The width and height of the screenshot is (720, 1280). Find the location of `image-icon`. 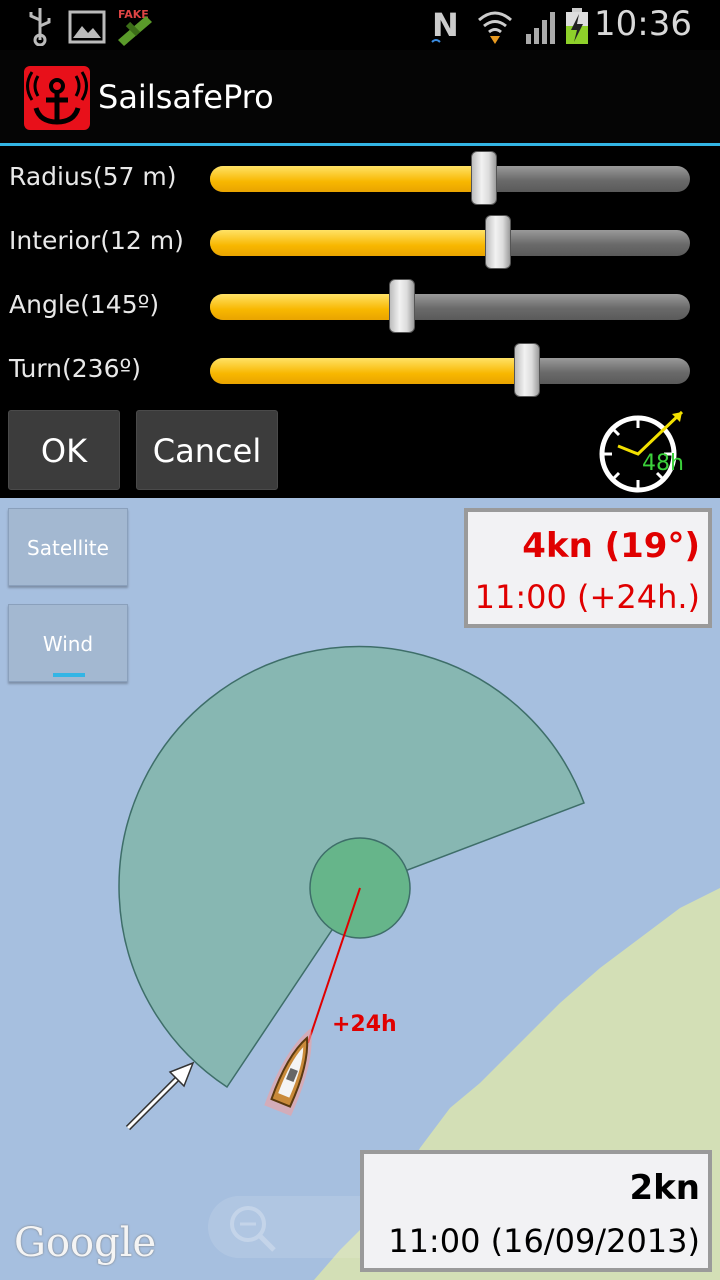

image-icon is located at coordinates (87, 27).